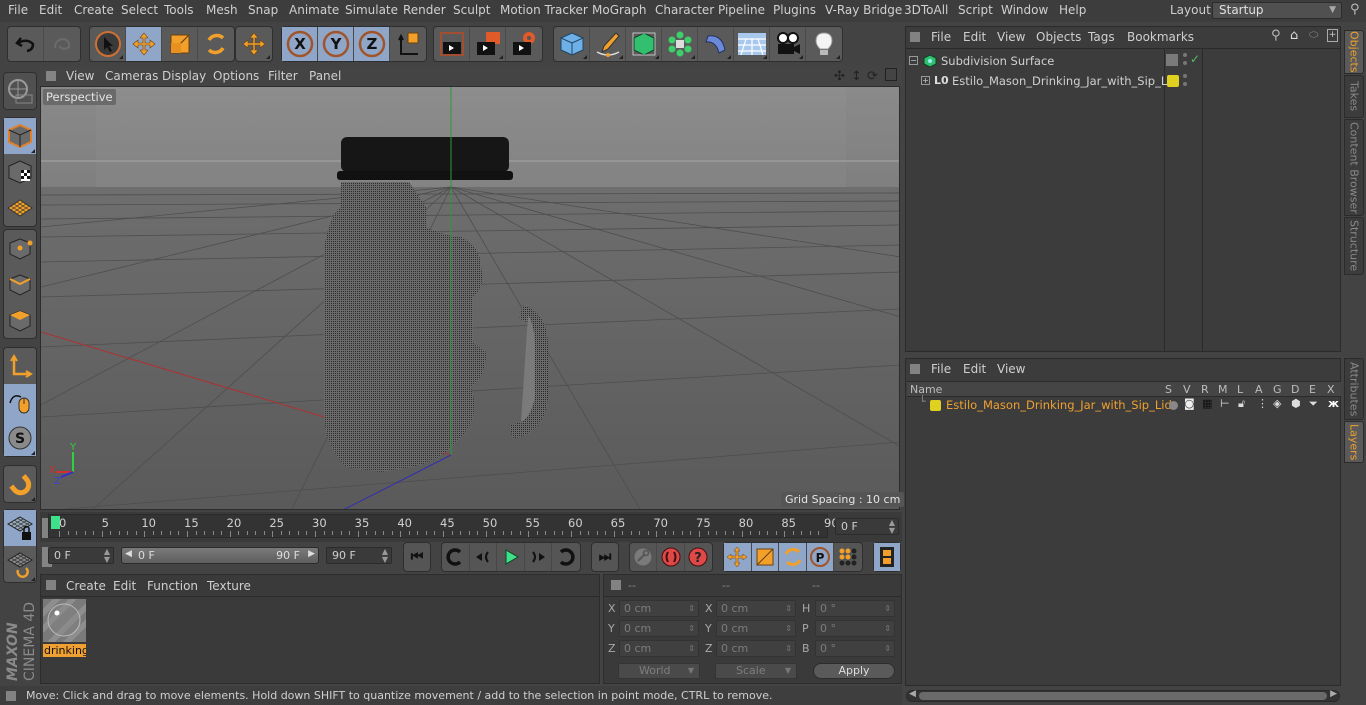 This screenshot has height=705, width=1366. Describe the element at coordinates (172, 586) in the screenshot. I see `material-menu-function: Function` at that location.